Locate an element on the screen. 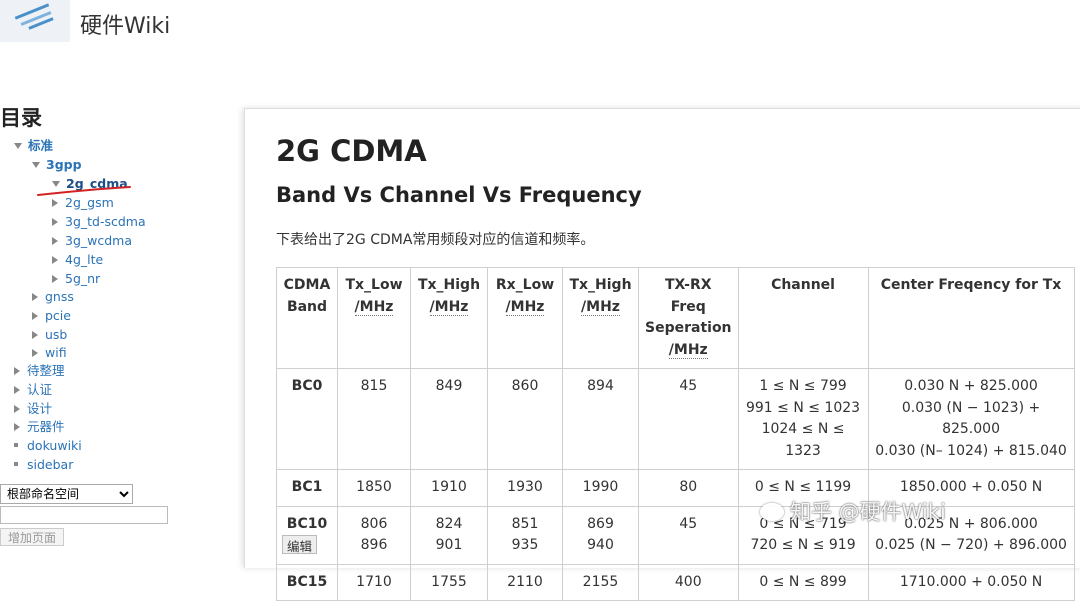 The height and width of the screenshot is (601, 1080). add-page-button: 增加页面 is located at coordinates (32, 537).